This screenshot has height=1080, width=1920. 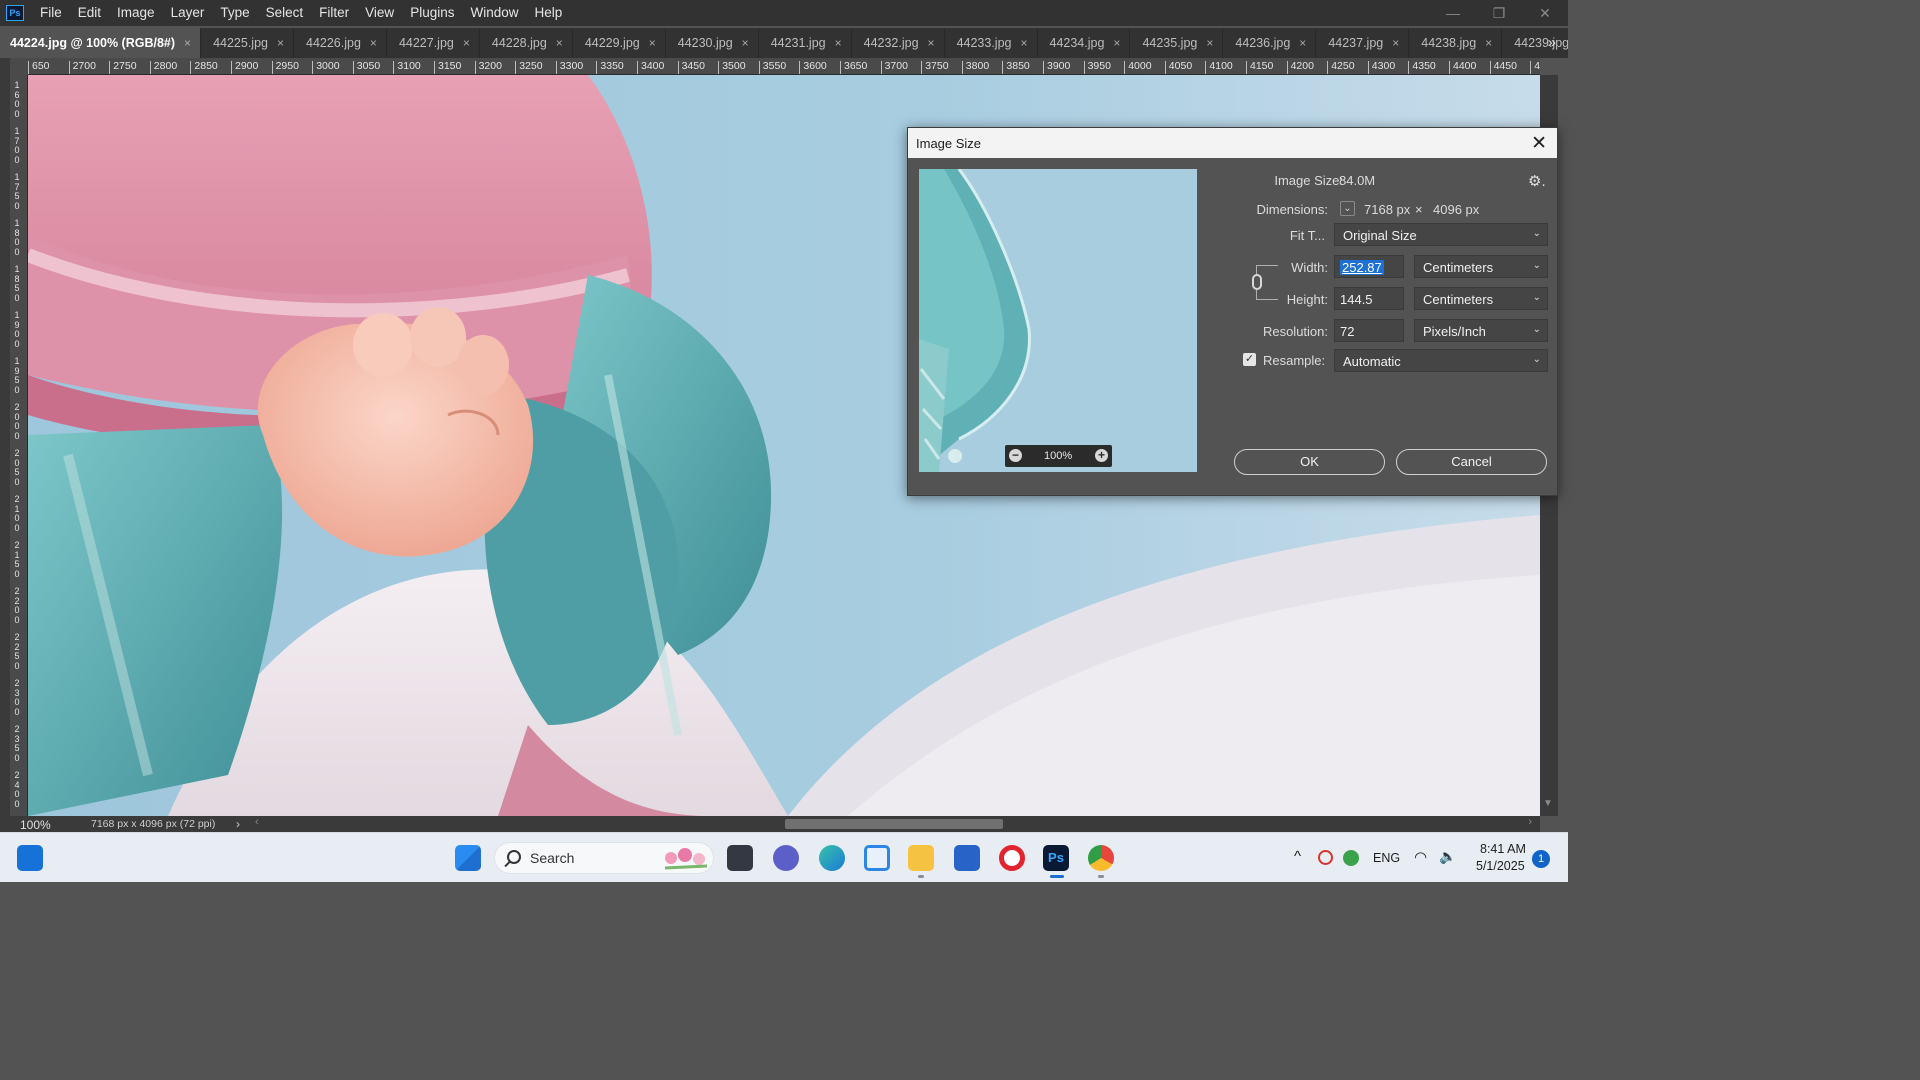 What do you see at coordinates (1503, 849) in the screenshot?
I see `clock-time: 8:41 AM` at bounding box center [1503, 849].